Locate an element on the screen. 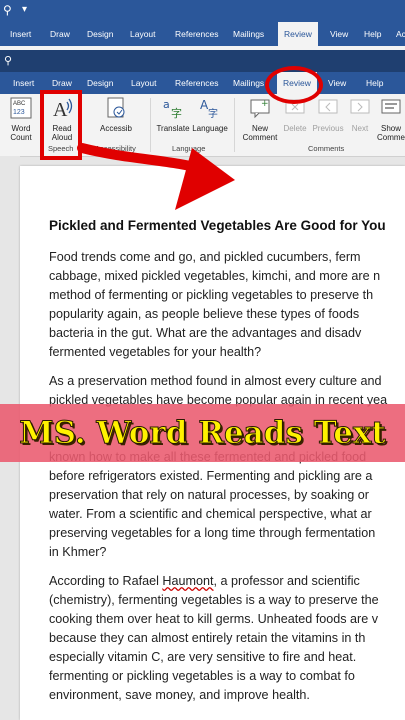 The width and height of the screenshot is (405, 720). red-arrow-icon is located at coordinates (156, 176).